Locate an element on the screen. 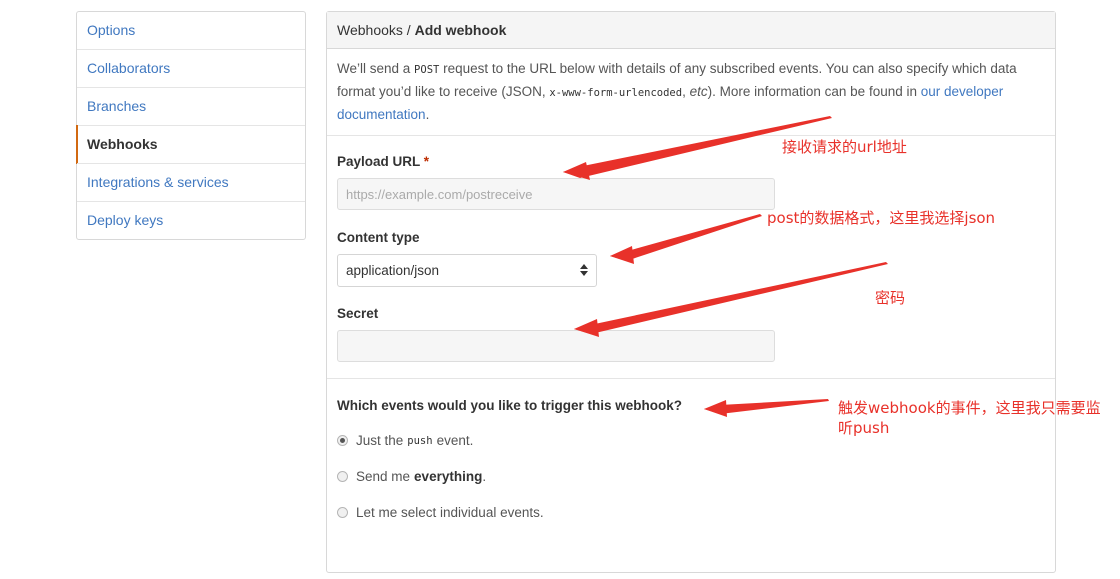 The height and width of the screenshot is (579, 1120). annotation-content-type: post的数据格式，这里我选择json is located at coordinates (881, 218).